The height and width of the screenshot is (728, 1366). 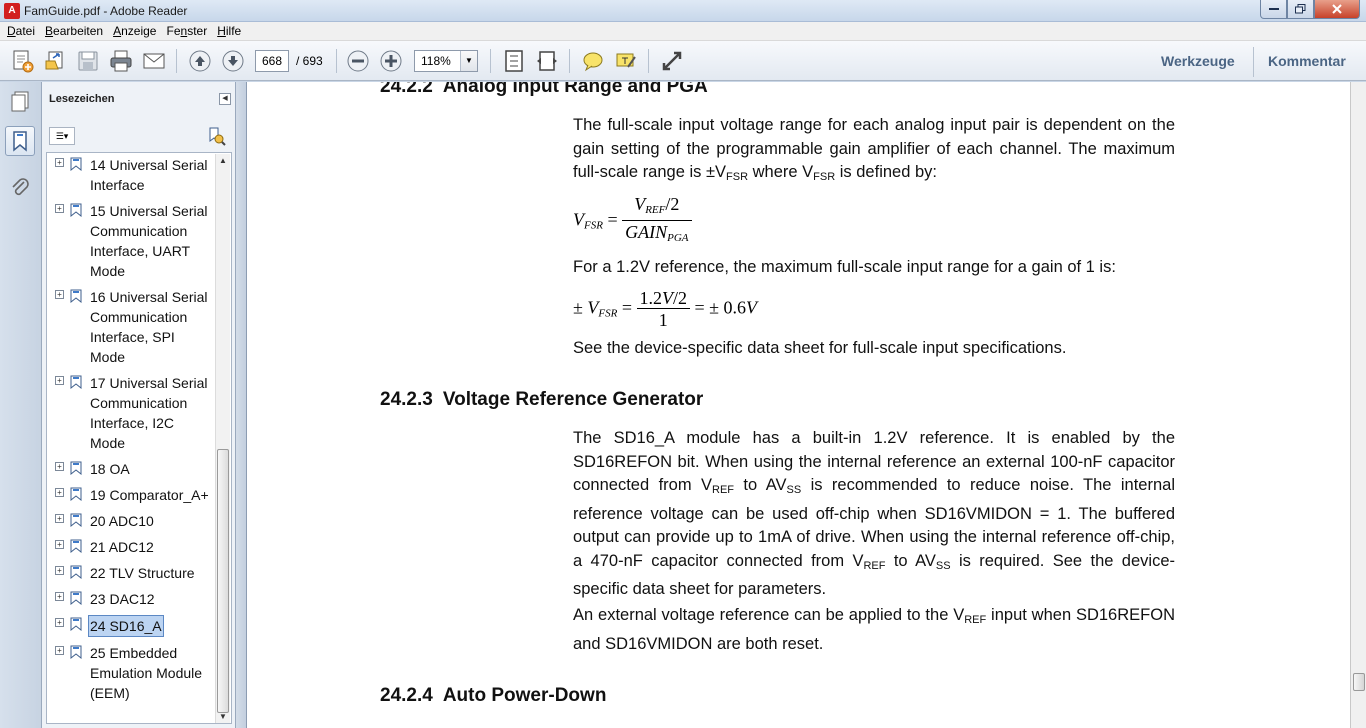 What do you see at coordinates (1307, 61) in the screenshot?
I see `kommentar-button: Kommentar` at bounding box center [1307, 61].